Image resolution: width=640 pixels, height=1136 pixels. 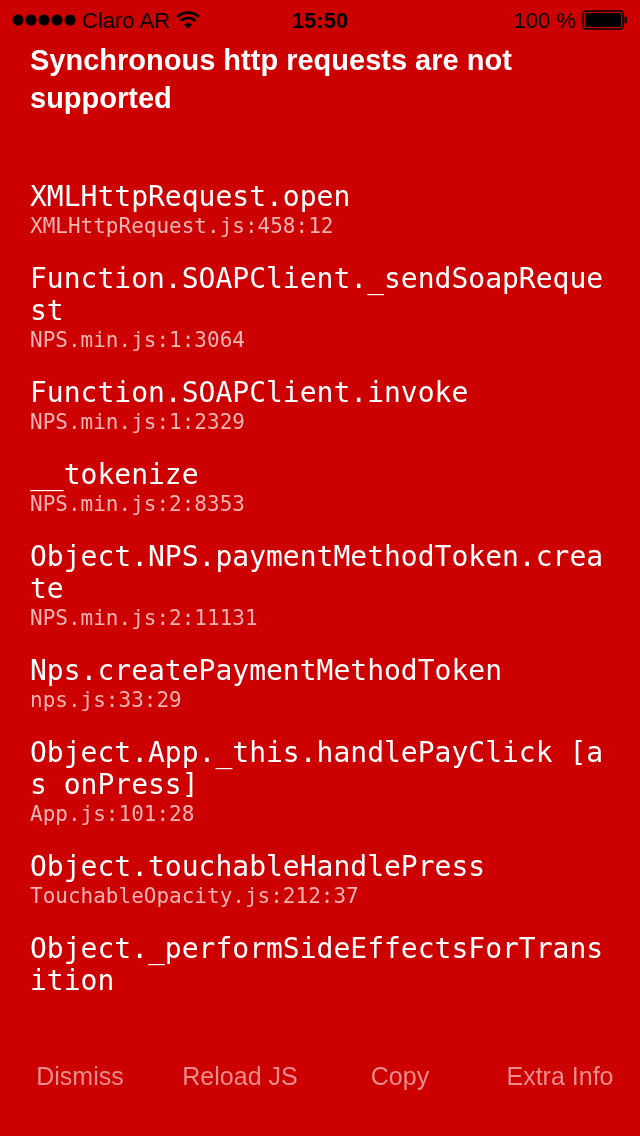 I want to click on battery-icon, so click(x=605, y=20).